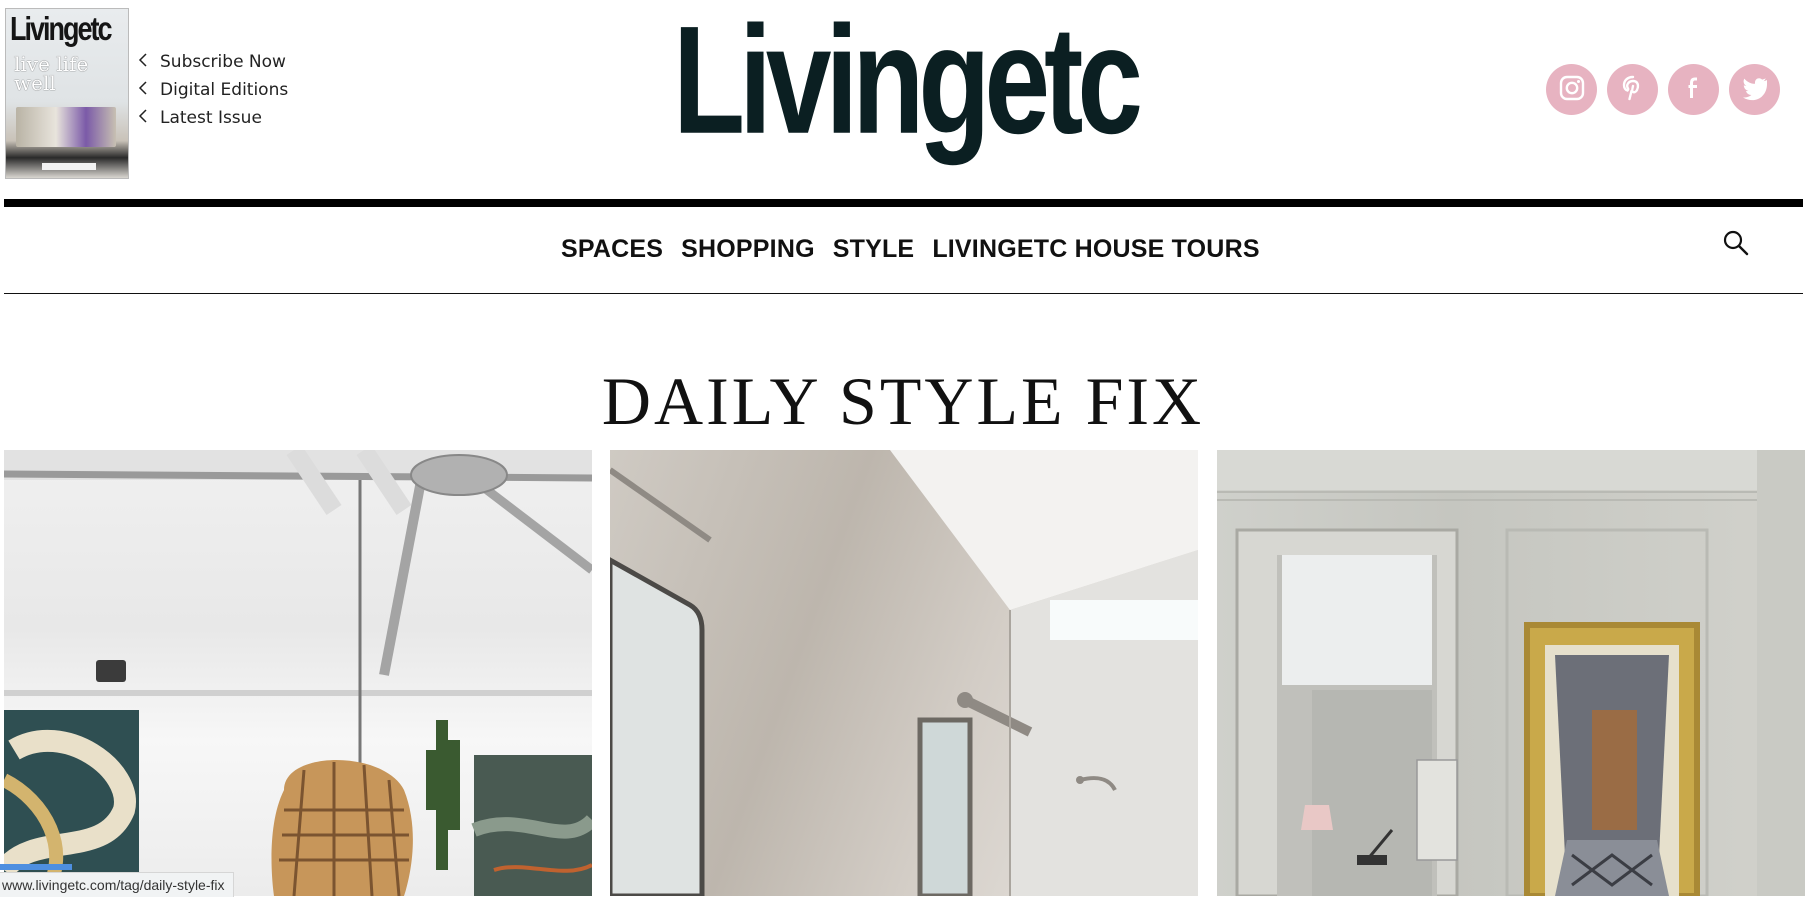 The height and width of the screenshot is (897, 1806). I want to click on nav-item-shopping: SHOPPING, so click(748, 249).